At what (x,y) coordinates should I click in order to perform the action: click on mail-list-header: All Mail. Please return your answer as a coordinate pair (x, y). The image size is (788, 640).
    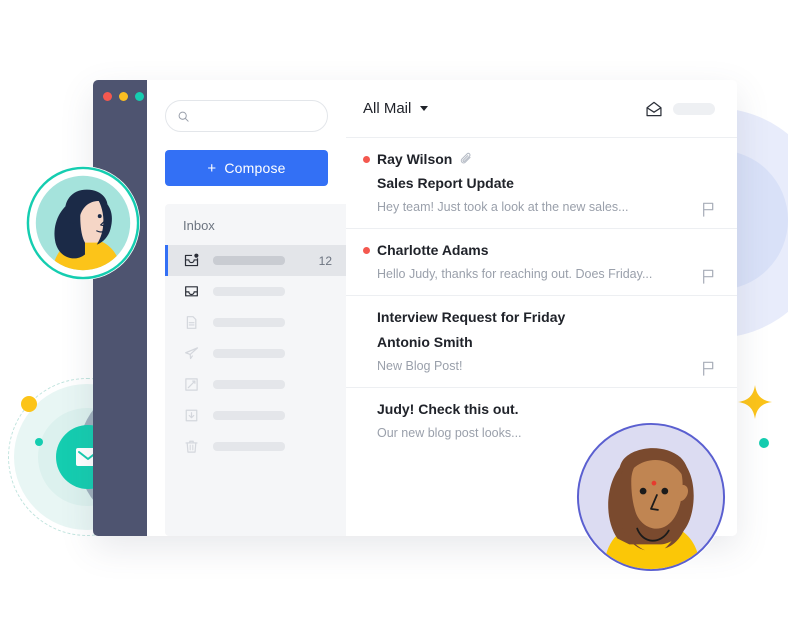
    Looking at the image, I should click on (541, 109).